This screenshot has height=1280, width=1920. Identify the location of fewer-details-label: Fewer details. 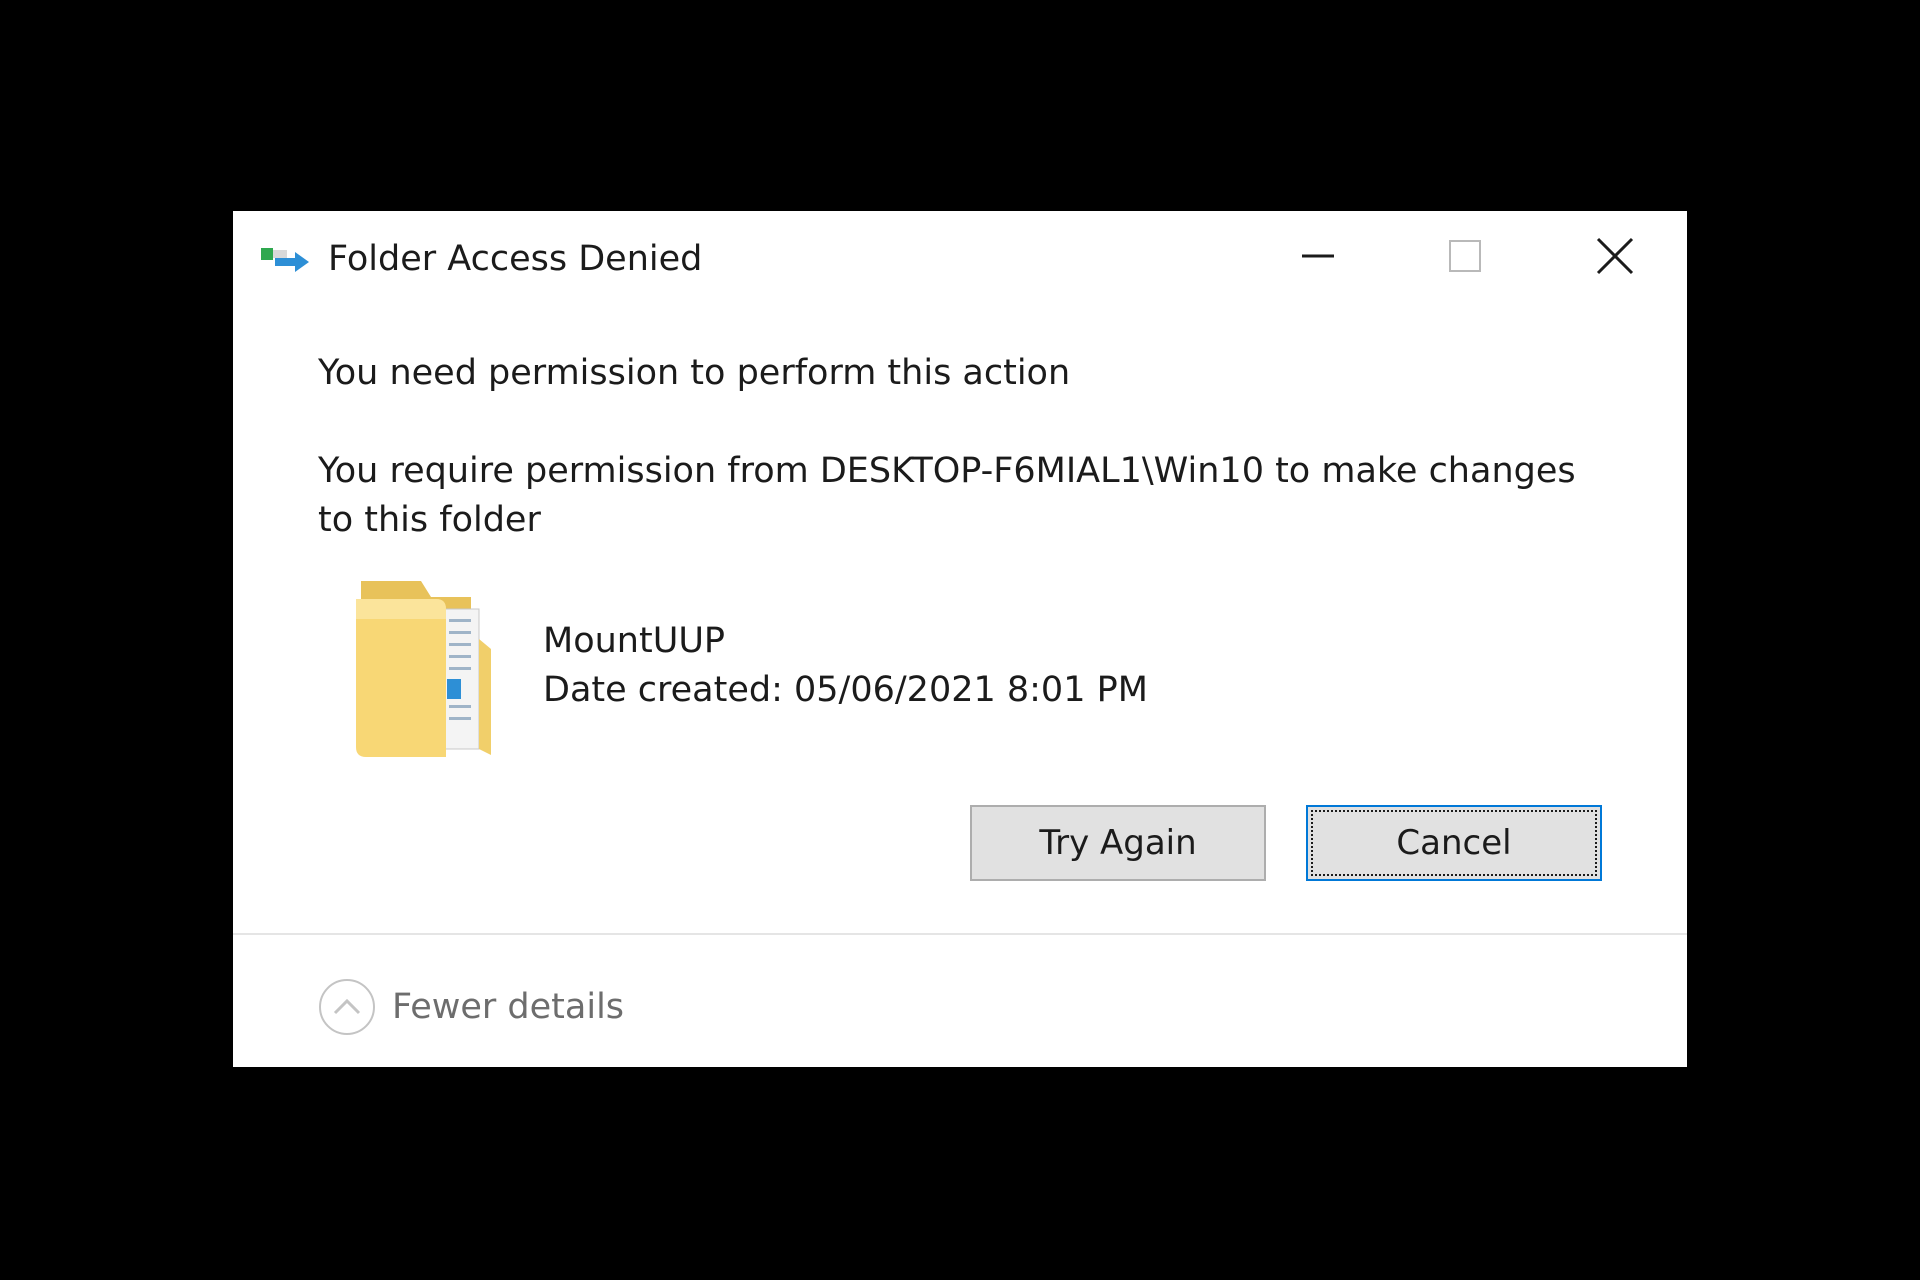
(508, 1007).